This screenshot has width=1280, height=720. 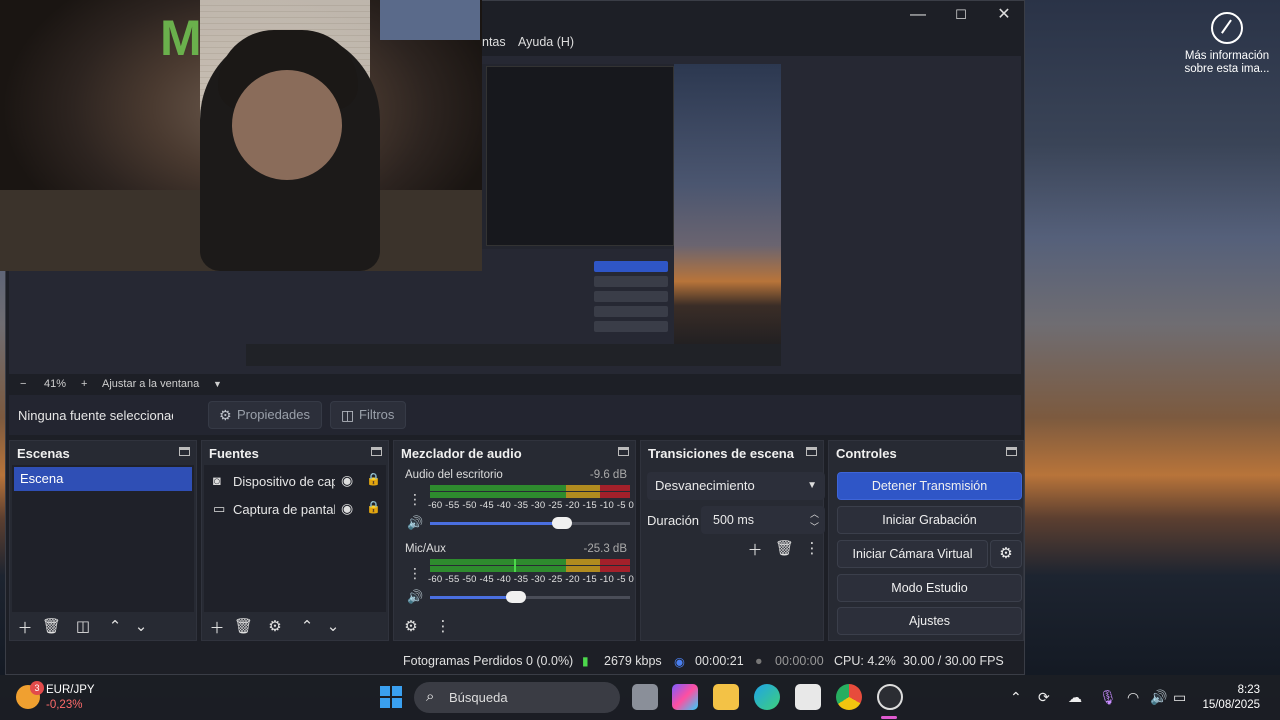 What do you see at coordinates (767, 697) in the screenshot?
I see `edge-icon` at bounding box center [767, 697].